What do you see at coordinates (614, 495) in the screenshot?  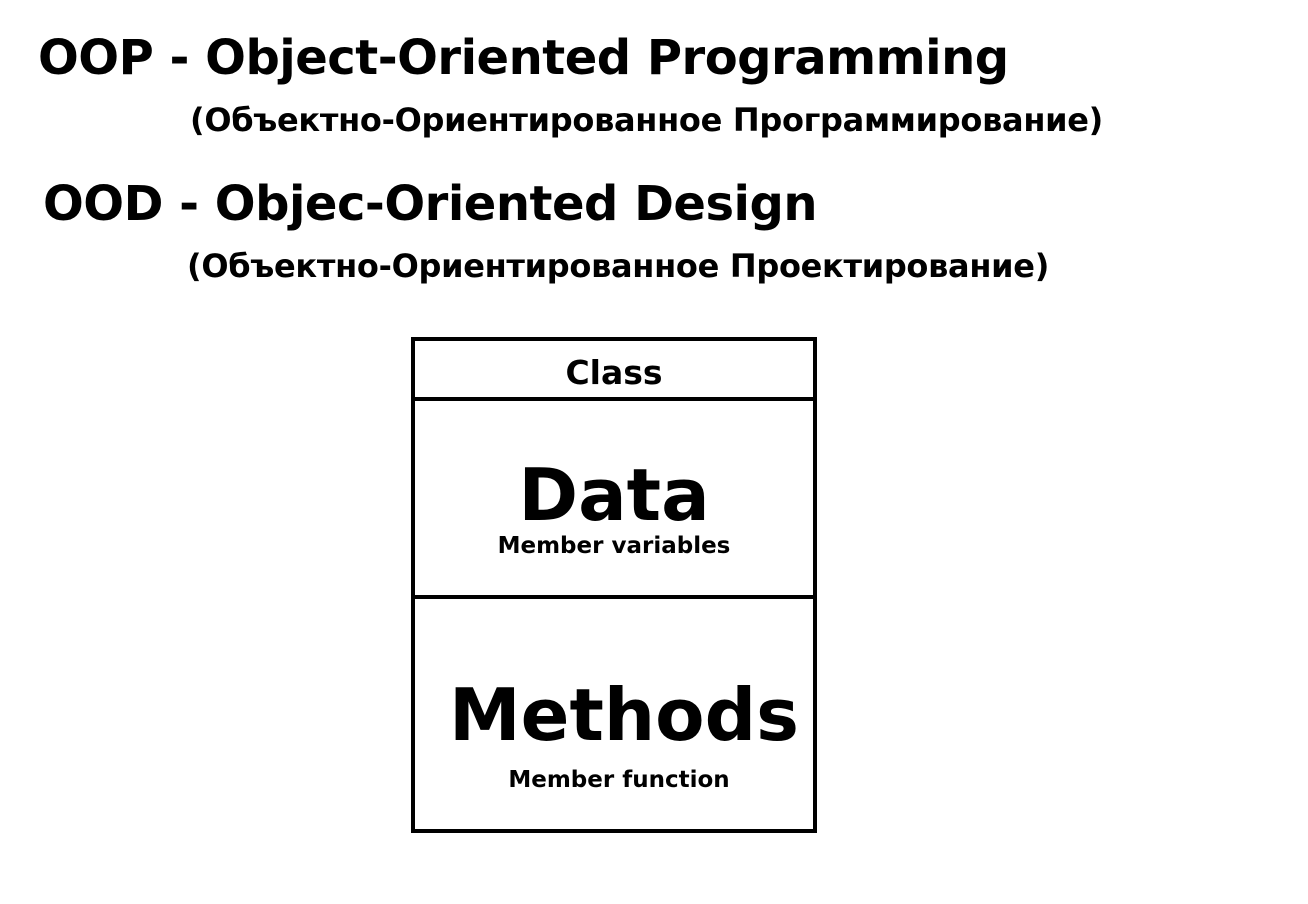 I see `data-label: Data` at bounding box center [614, 495].